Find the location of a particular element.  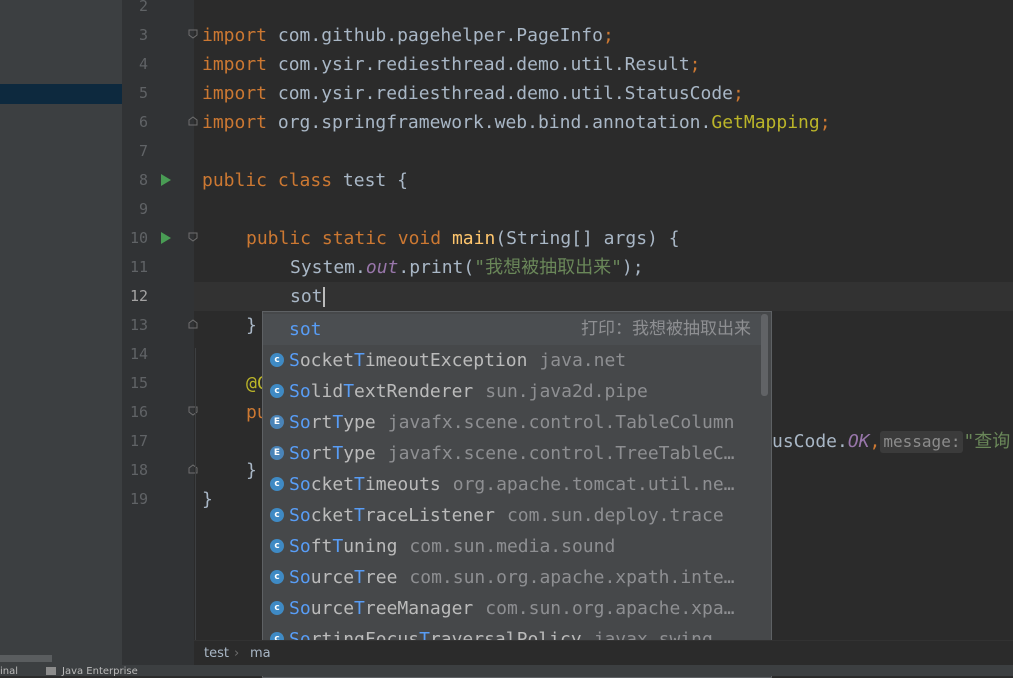

completion-item-name: SortType javafx.scene.control.TableColumn is located at coordinates (512, 422).